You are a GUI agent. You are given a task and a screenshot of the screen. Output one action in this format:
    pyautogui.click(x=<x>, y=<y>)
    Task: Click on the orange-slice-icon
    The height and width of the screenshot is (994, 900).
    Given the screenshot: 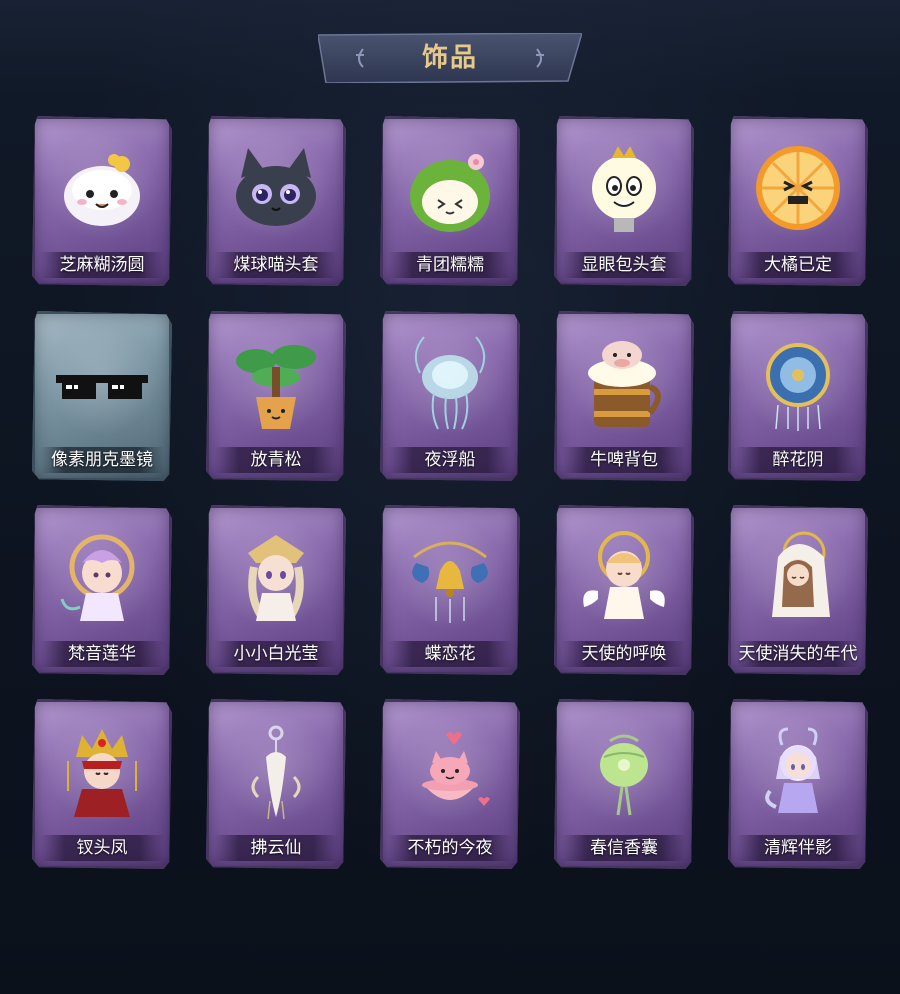 What is the action you would take?
    pyautogui.click(x=798, y=188)
    